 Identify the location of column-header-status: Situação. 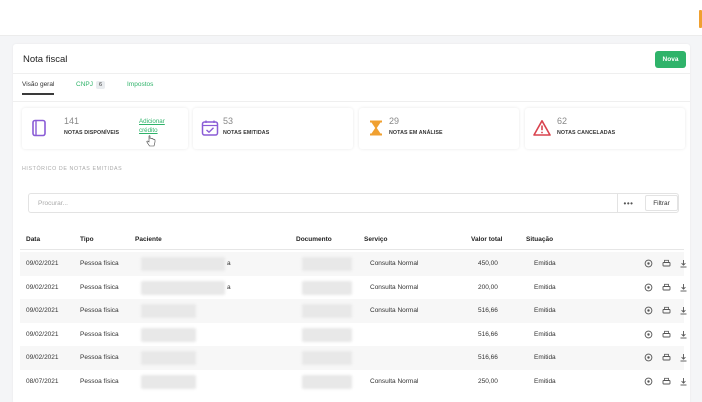
(540, 239).